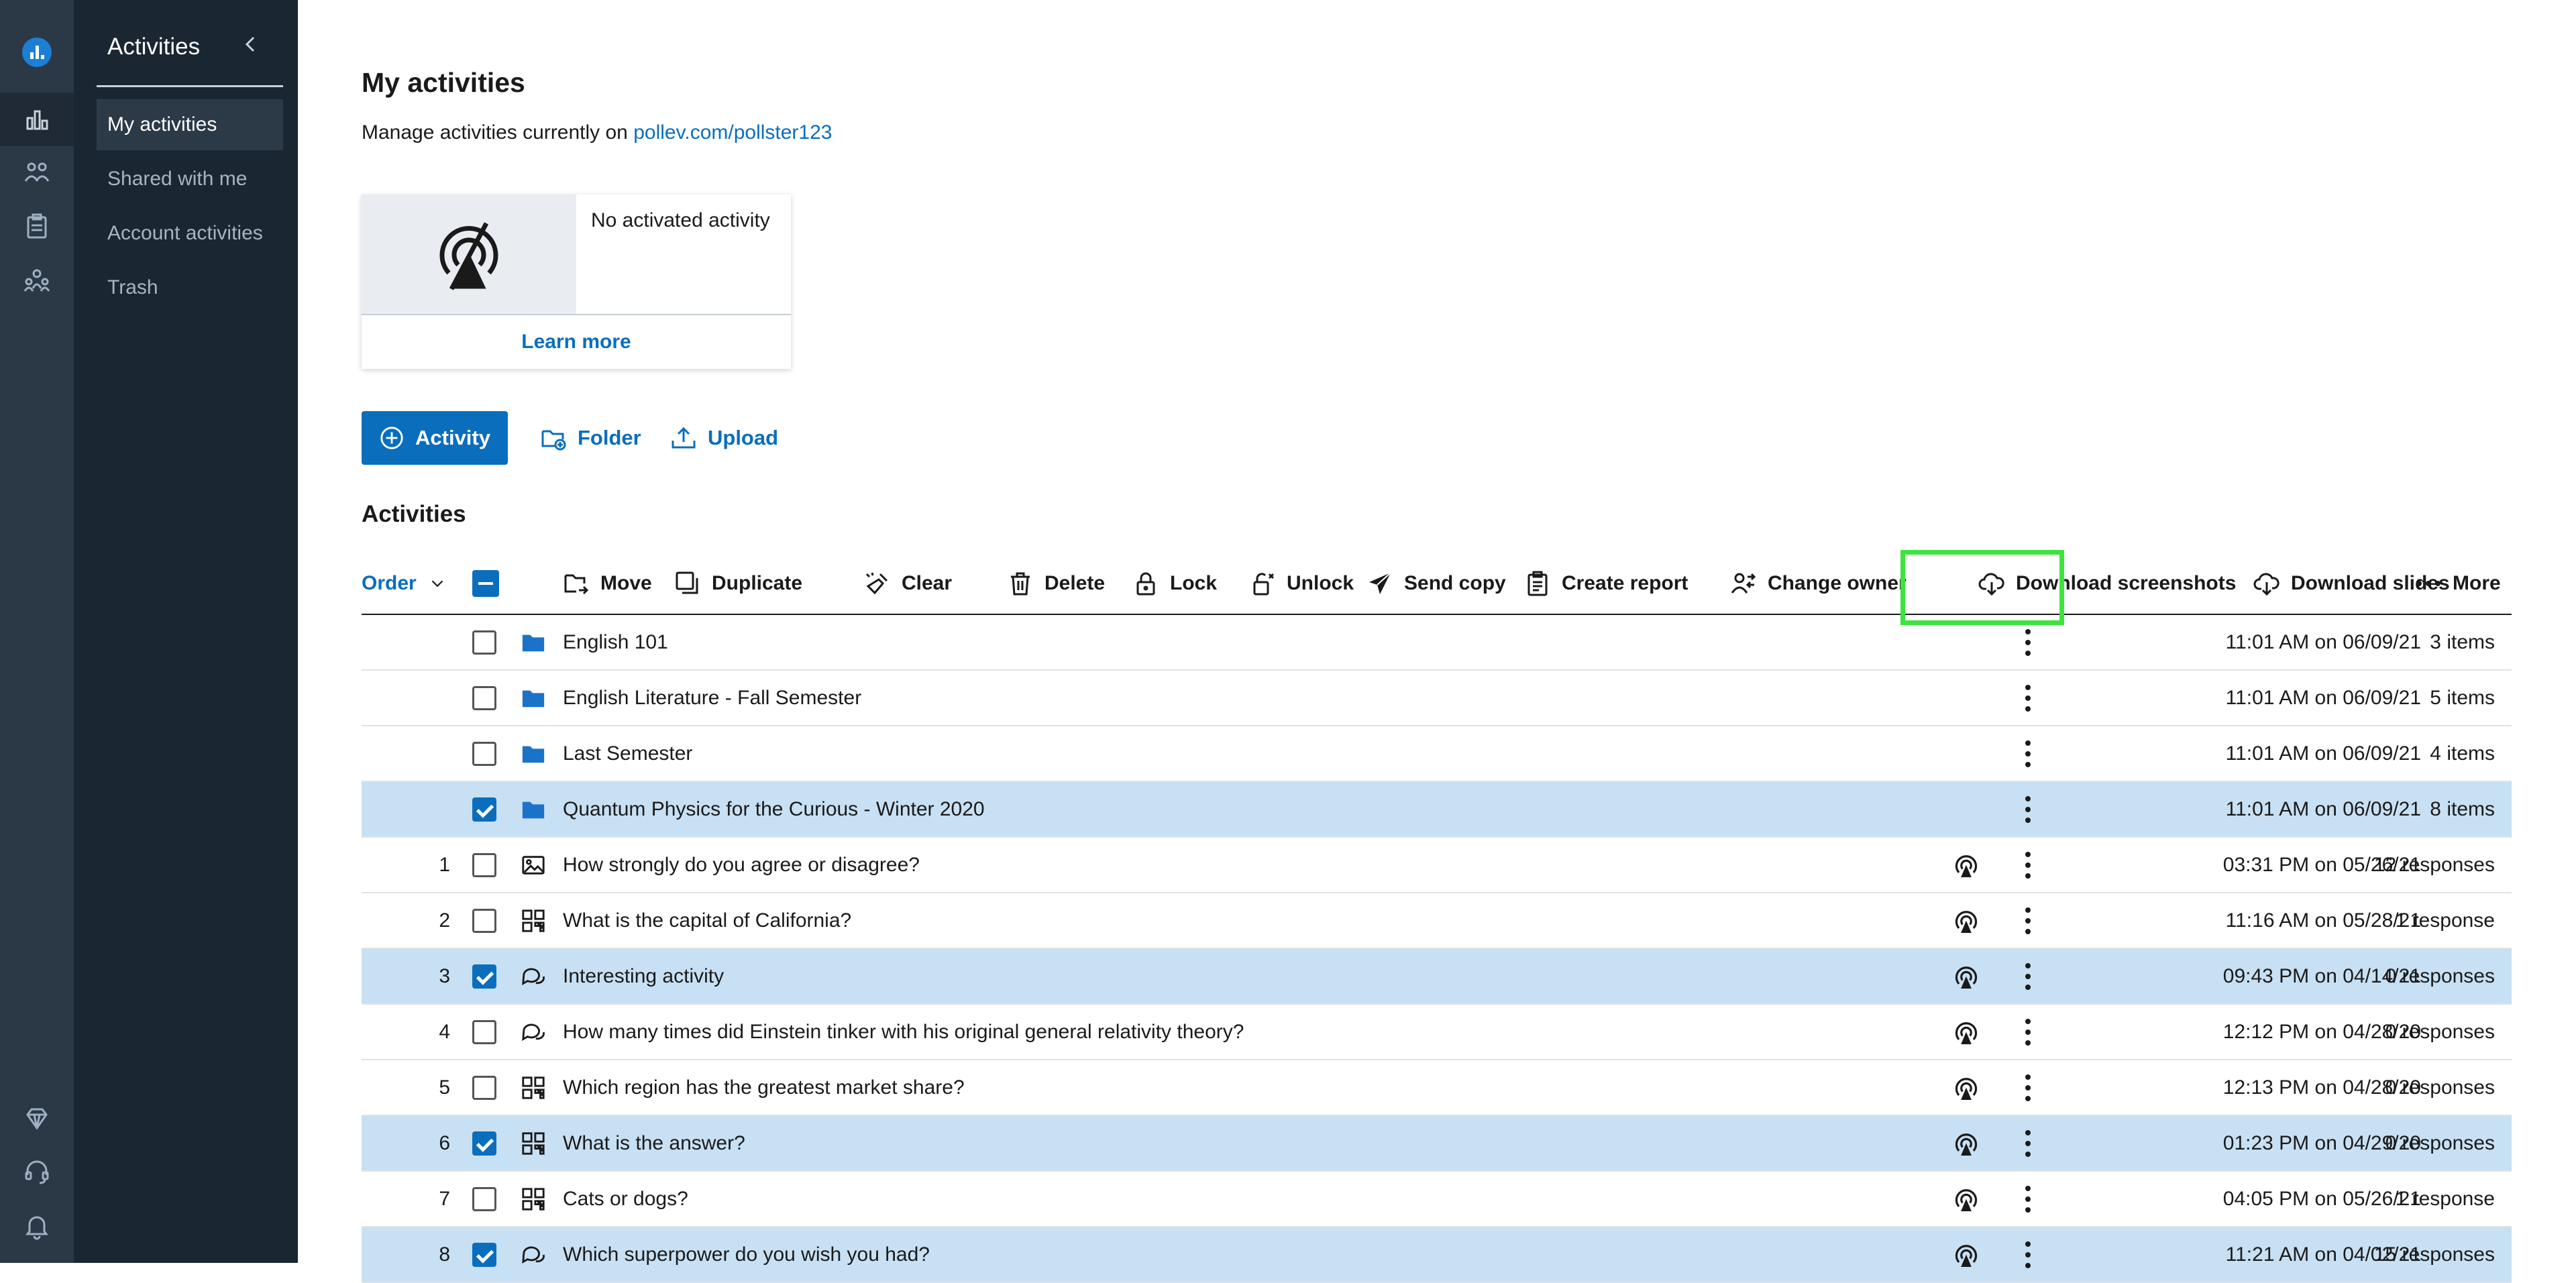  Describe the element at coordinates (576, 342) in the screenshot. I see `learn-more-link: Learn more` at that location.